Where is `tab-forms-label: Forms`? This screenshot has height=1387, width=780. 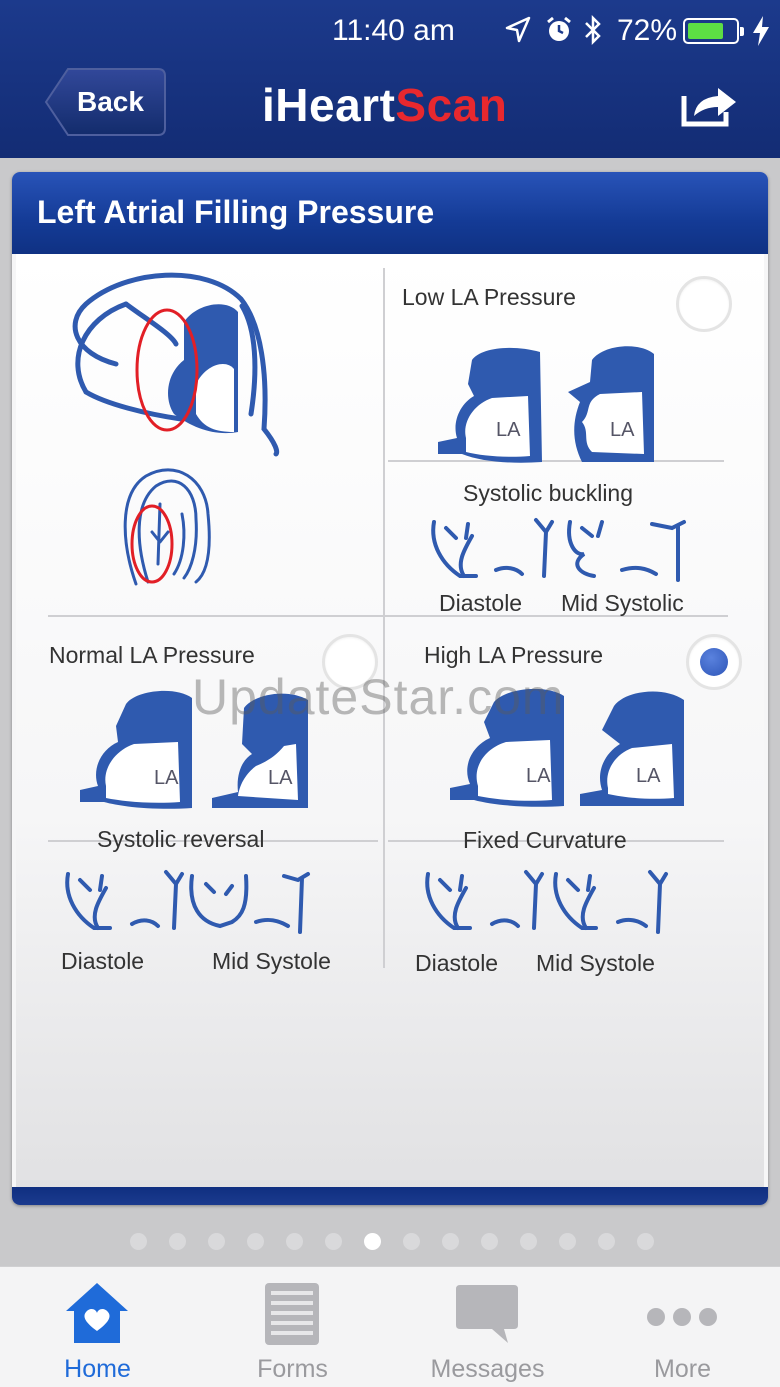 tab-forms-label: Forms is located at coordinates (292, 1369).